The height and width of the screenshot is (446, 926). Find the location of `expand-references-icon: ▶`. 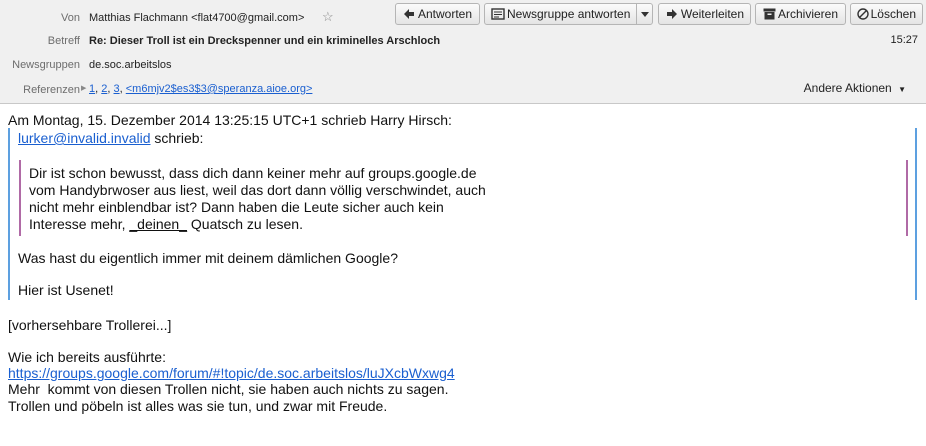

expand-references-icon: ▶ is located at coordinates (83, 88).